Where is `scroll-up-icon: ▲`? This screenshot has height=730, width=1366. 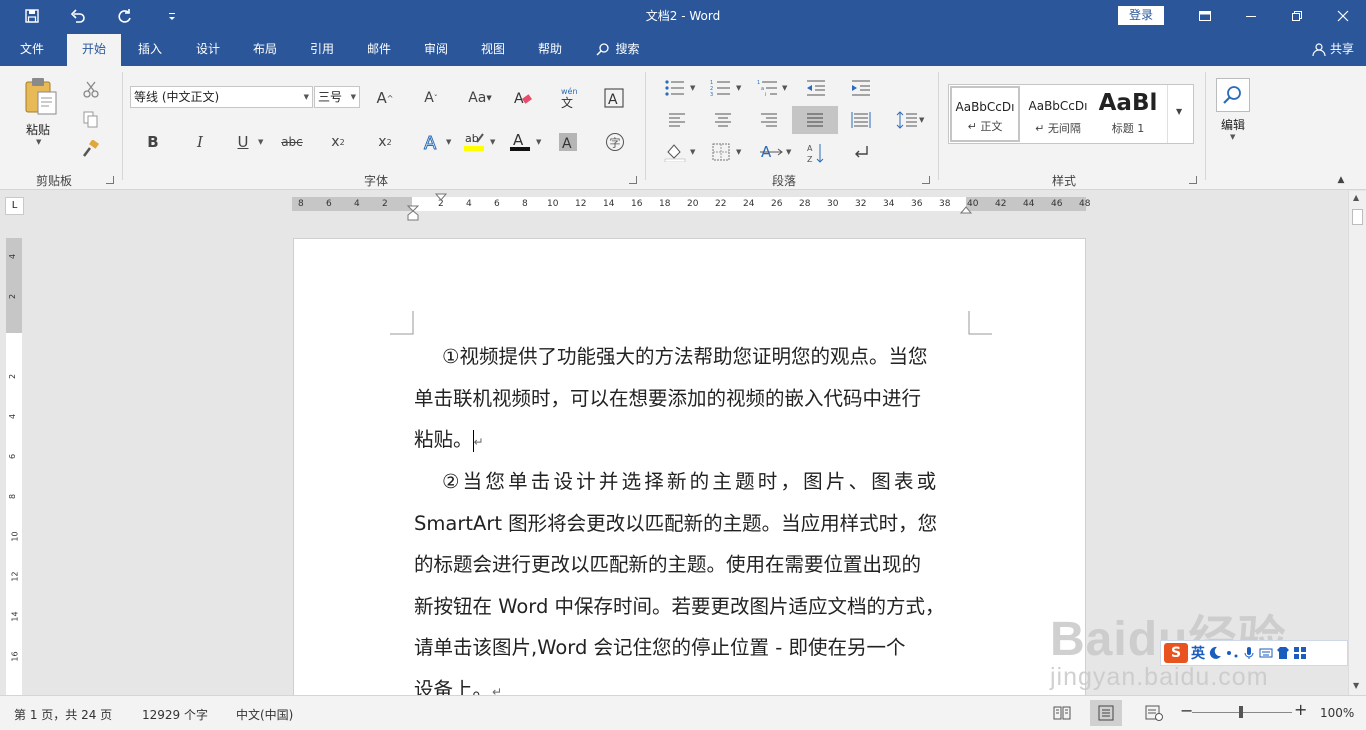
scroll-up-icon: ▲ is located at coordinates (1356, 197).